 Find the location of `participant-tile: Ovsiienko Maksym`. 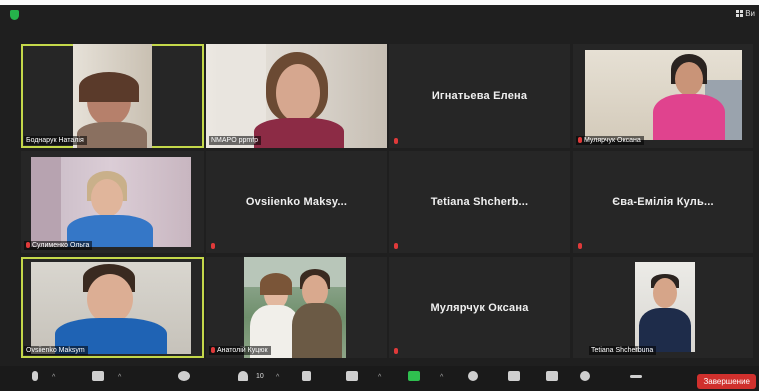

participant-tile: Ovsiienko Maksym is located at coordinates (112, 307).